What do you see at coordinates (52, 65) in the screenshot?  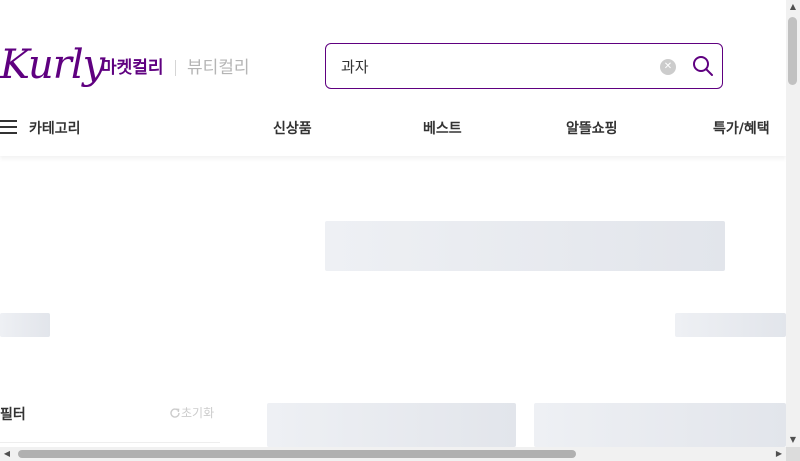 I see `kurly-logo: Kurly` at bounding box center [52, 65].